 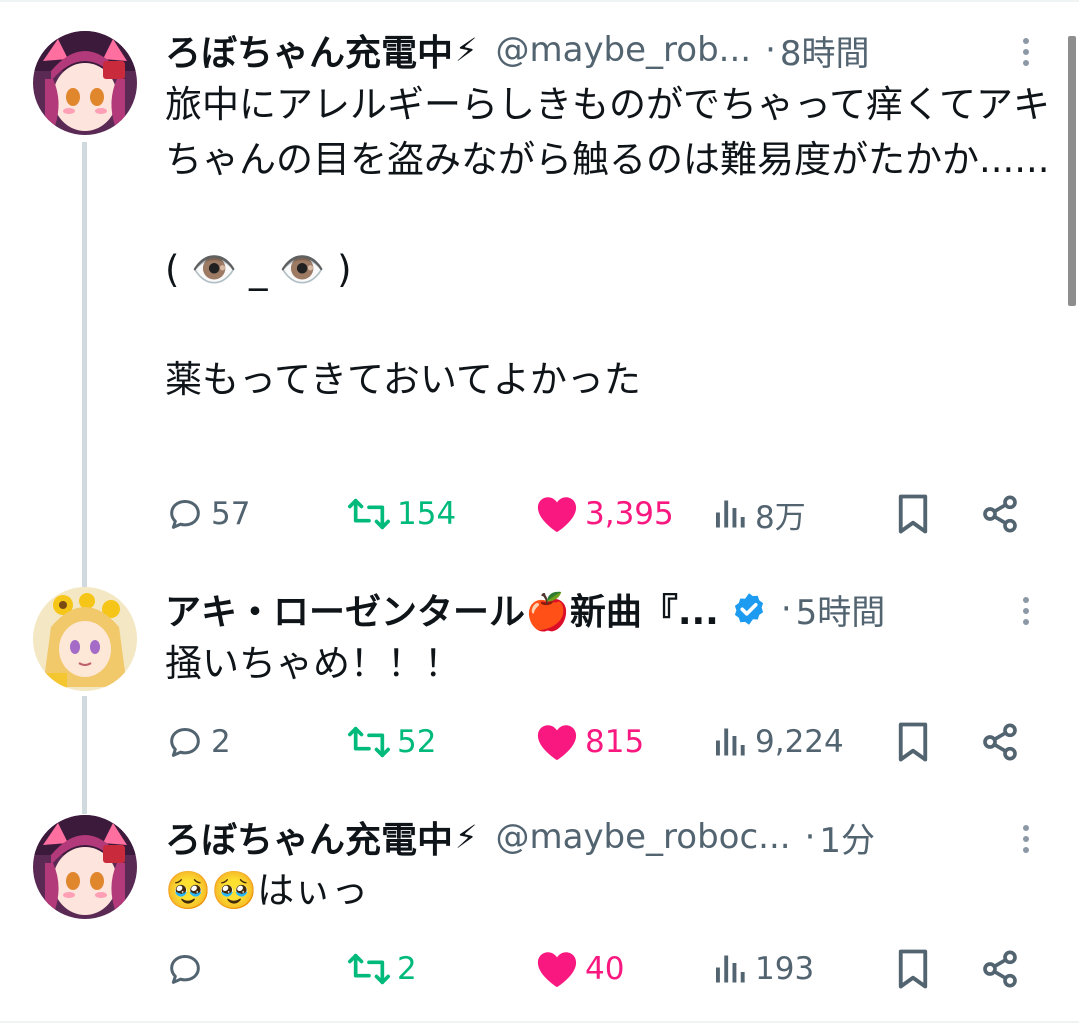 I want to click on reply-button: 2, so click(x=198, y=742).